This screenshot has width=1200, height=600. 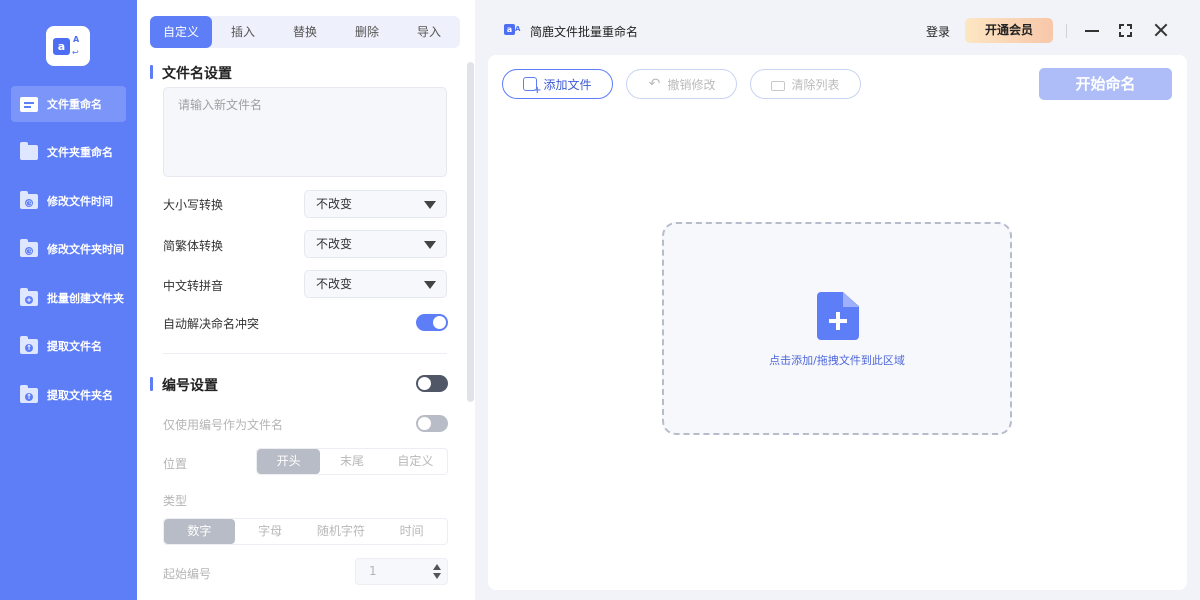 What do you see at coordinates (401, 571) in the screenshot?
I see `start-number-stepper: 1` at bounding box center [401, 571].